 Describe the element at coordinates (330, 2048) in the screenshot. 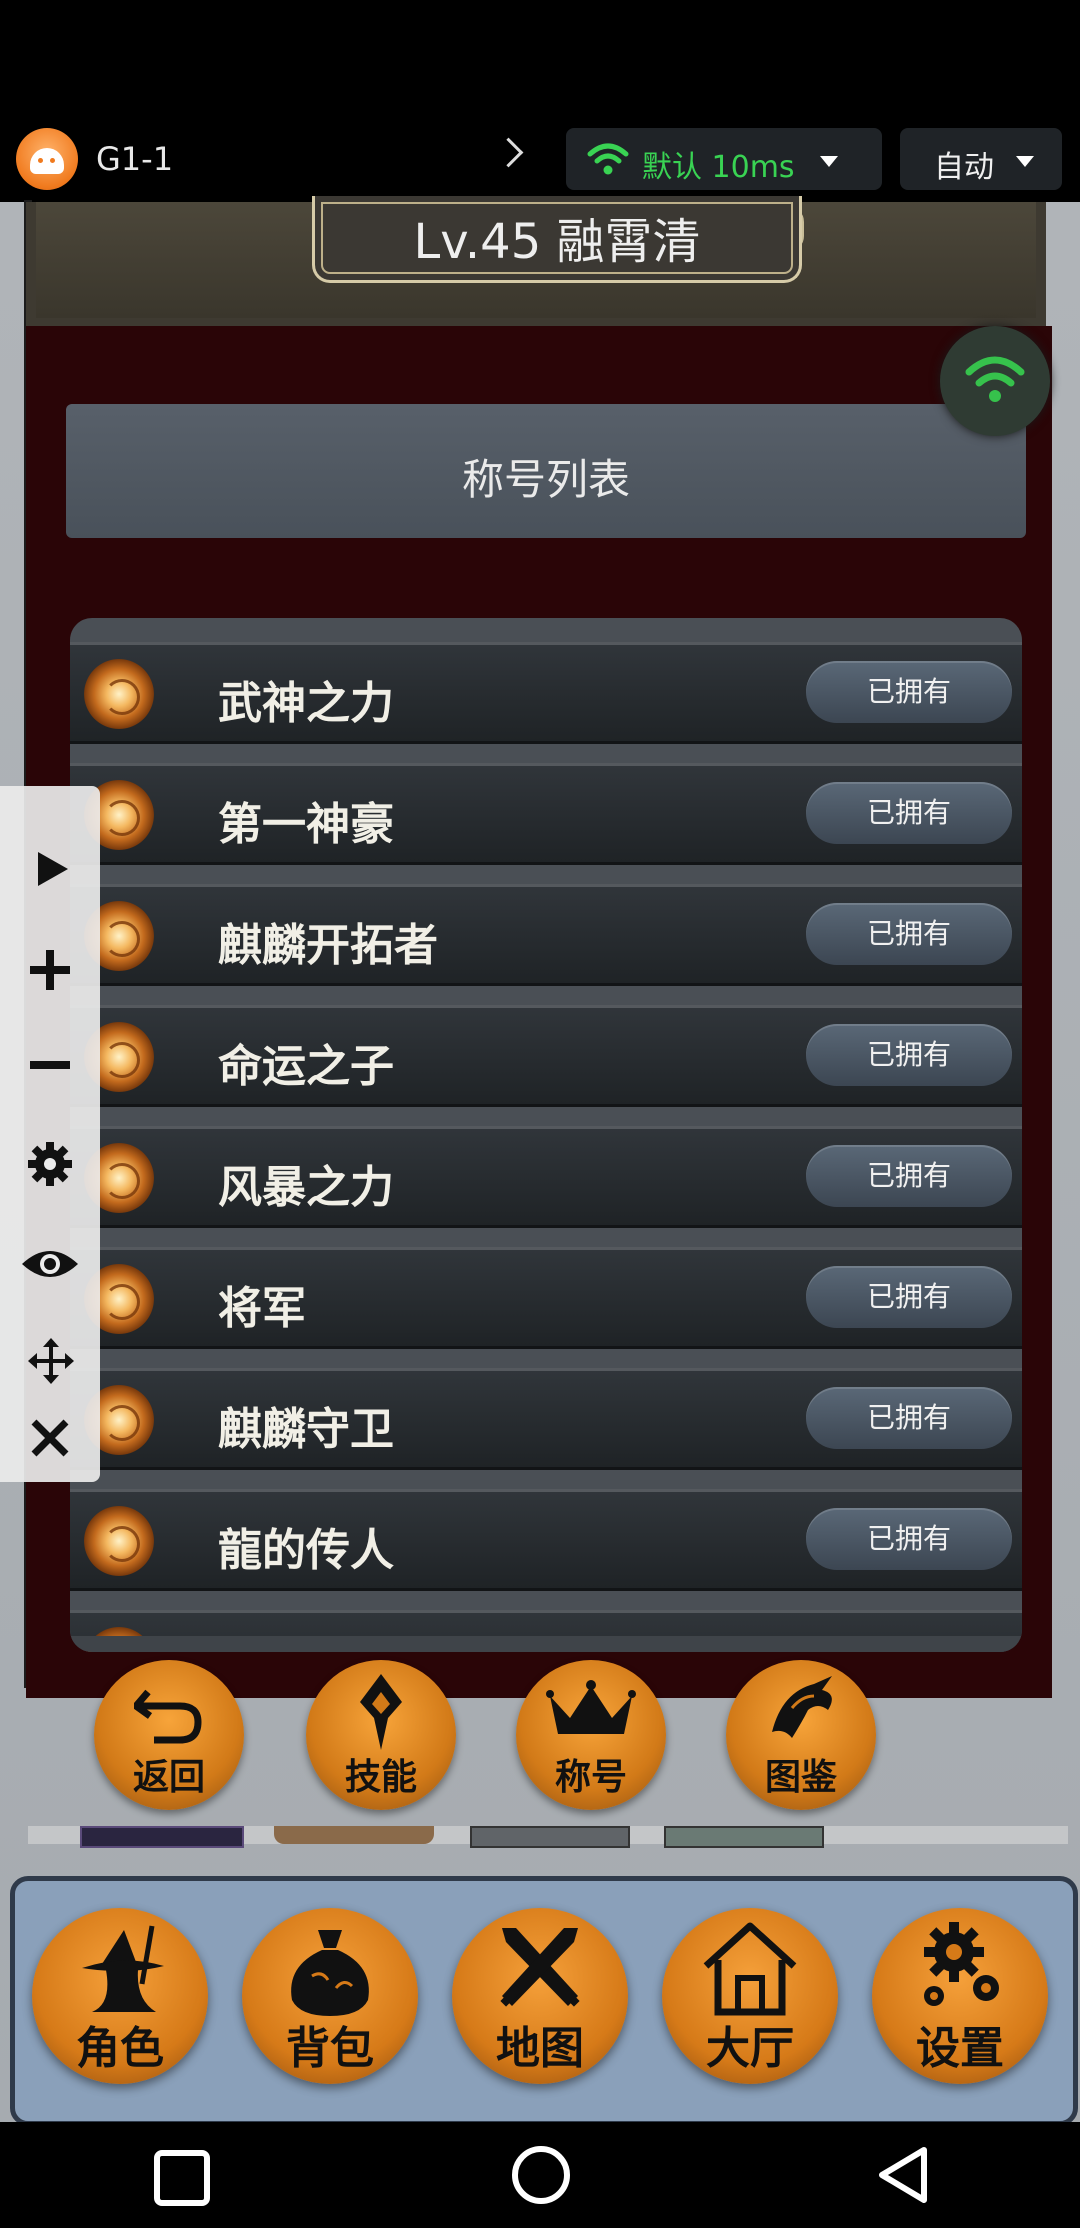

I see `nav-bag-label: 背包` at that location.